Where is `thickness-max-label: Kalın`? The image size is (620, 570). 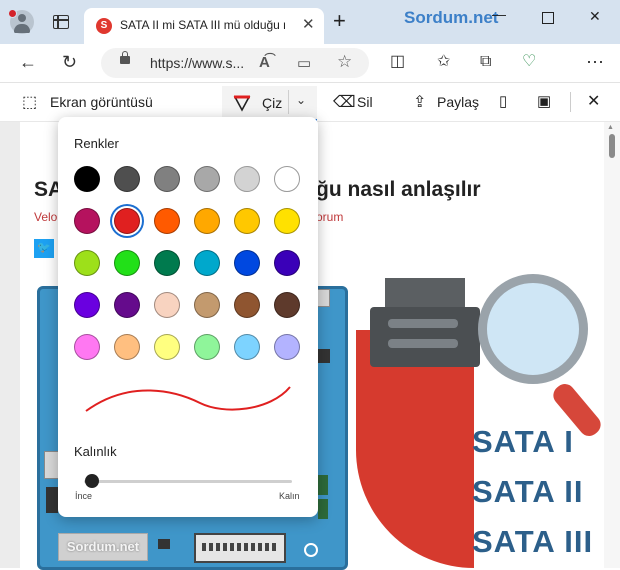 thickness-max-label: Kalın is located at coordinates (289, 496).